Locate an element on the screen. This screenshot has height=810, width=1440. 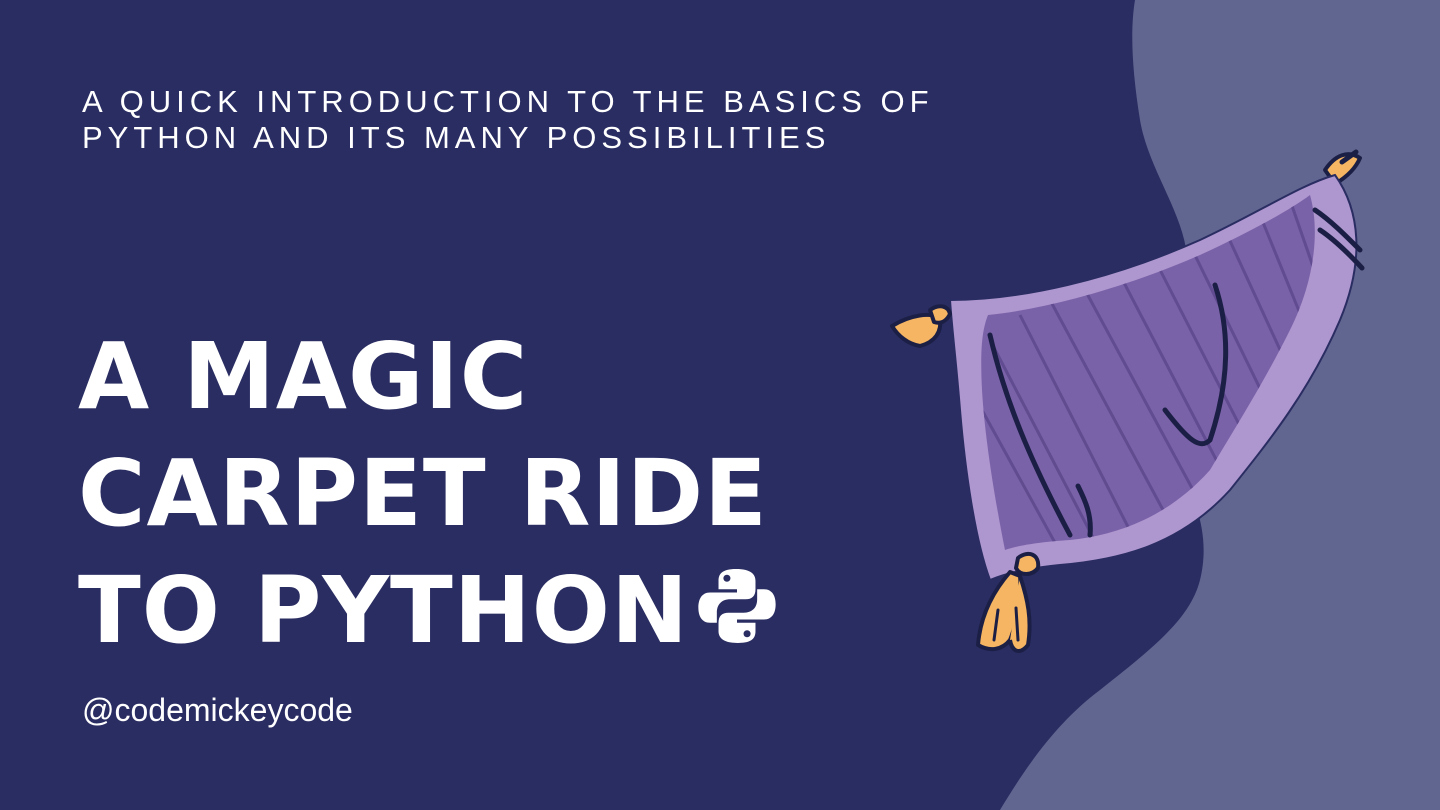
social-handle: @codemickeycode is located at coordinates (217, 710).